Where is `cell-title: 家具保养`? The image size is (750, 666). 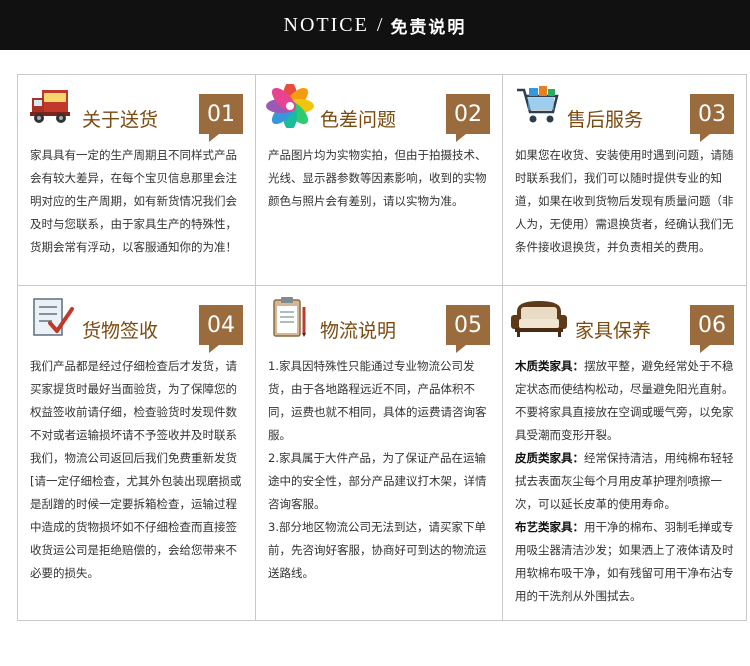 cell-title: 家具保养 is located at coordinates (613, 331).